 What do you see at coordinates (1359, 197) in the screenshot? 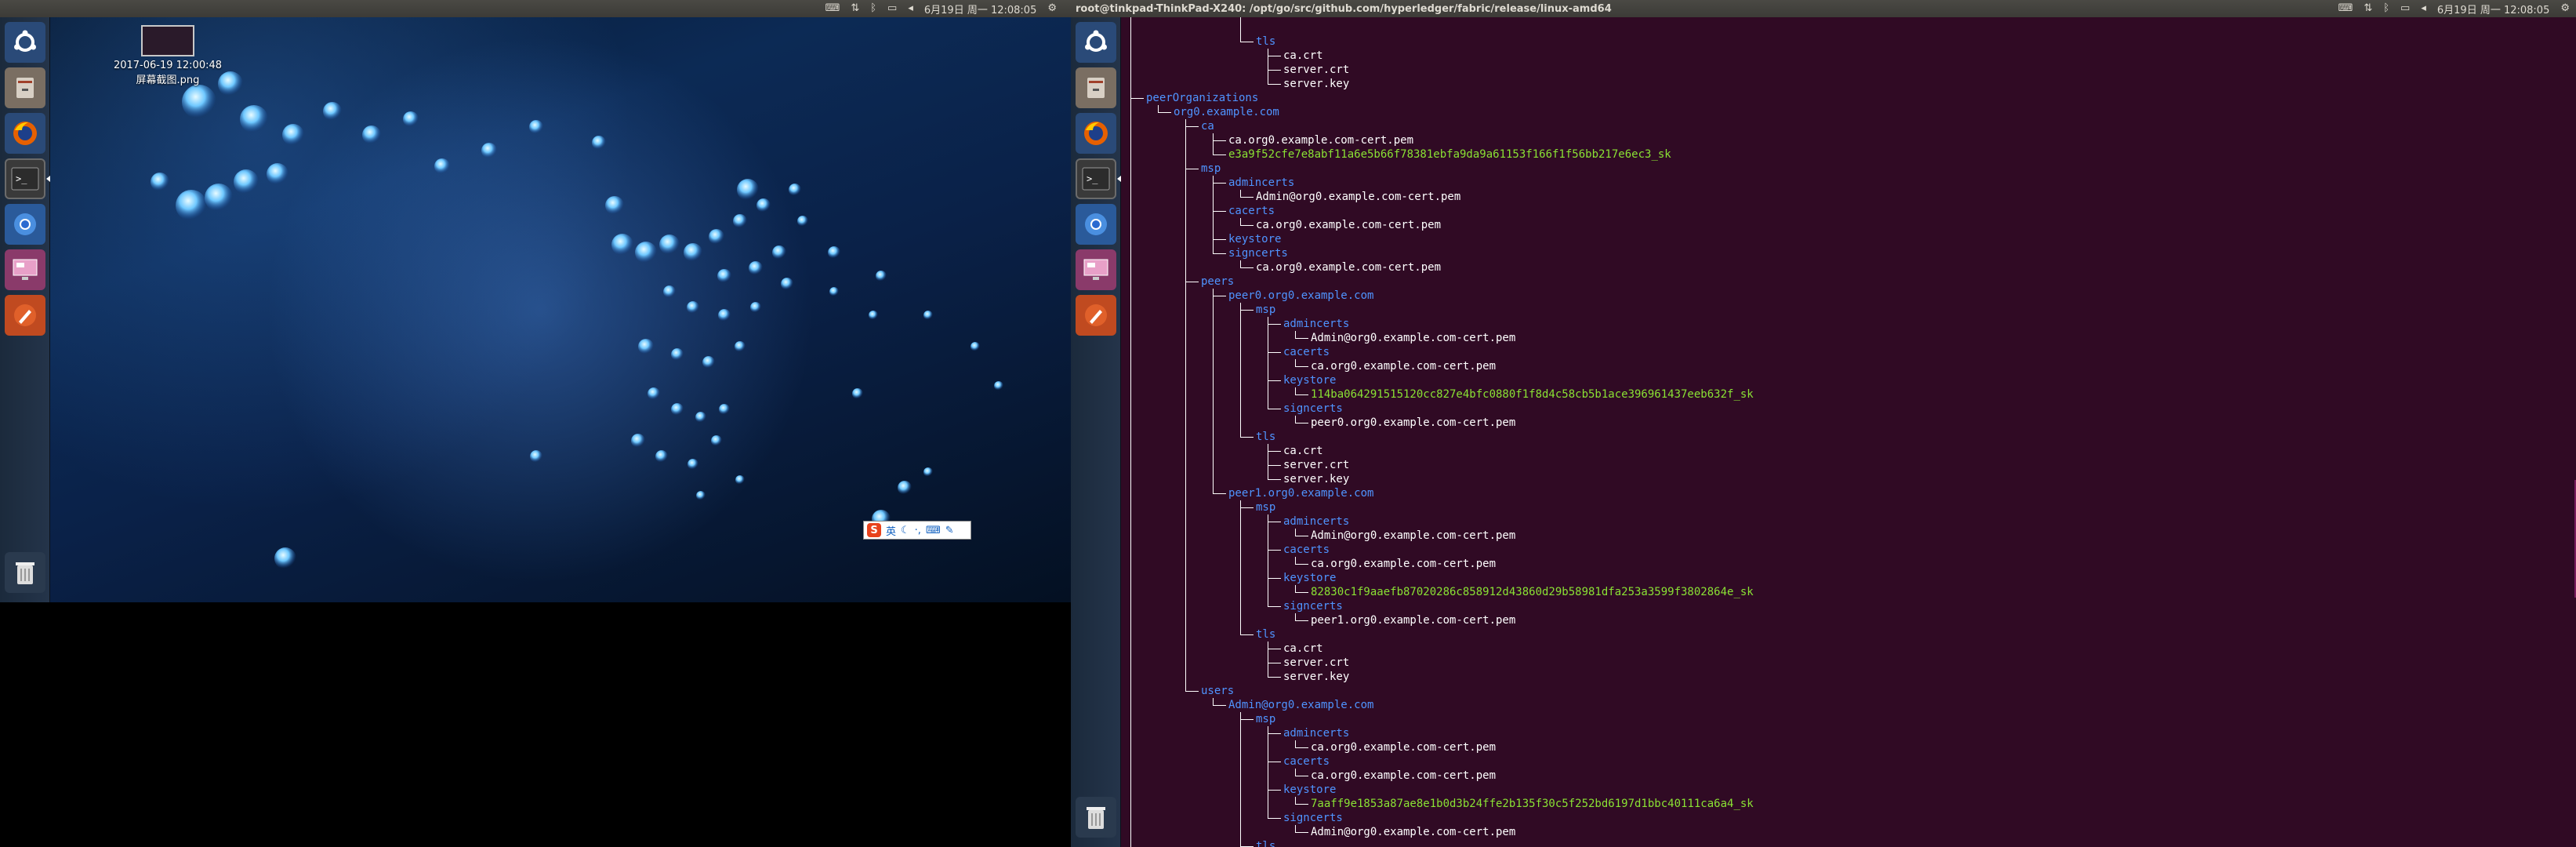
I see `file-name: Admin@org0.example.com-cert.pem` at bounding box center [1359, 197].